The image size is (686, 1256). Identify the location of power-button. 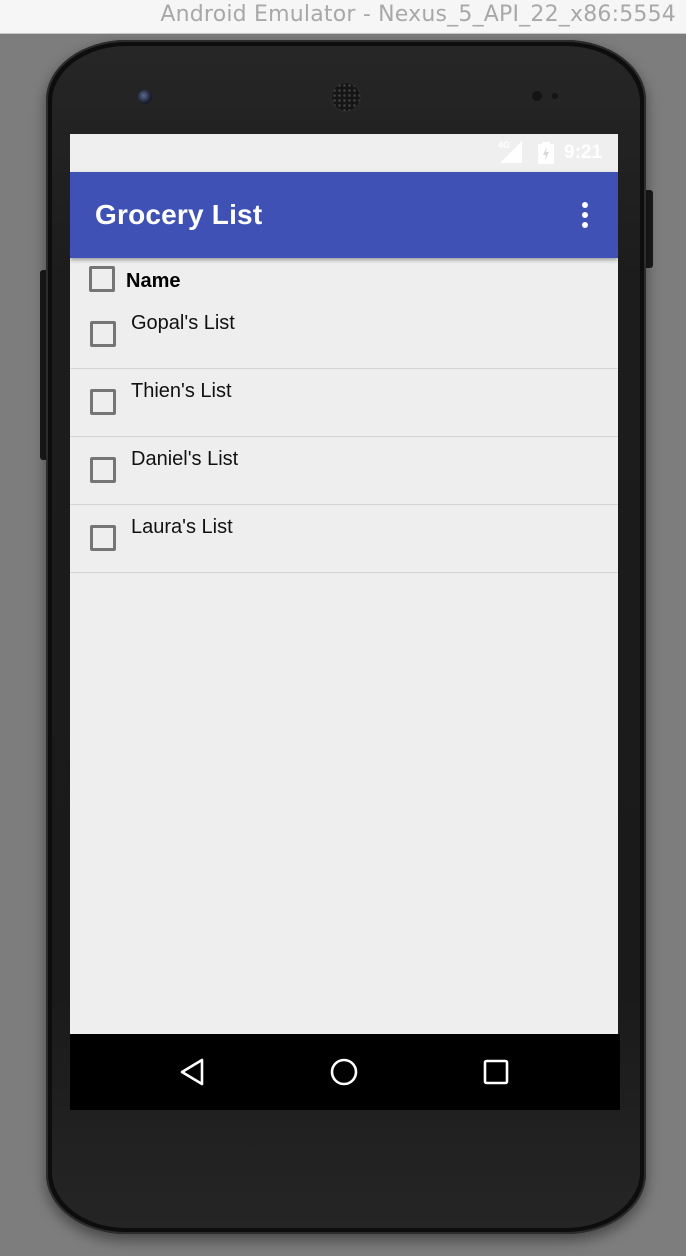
(649, 229).